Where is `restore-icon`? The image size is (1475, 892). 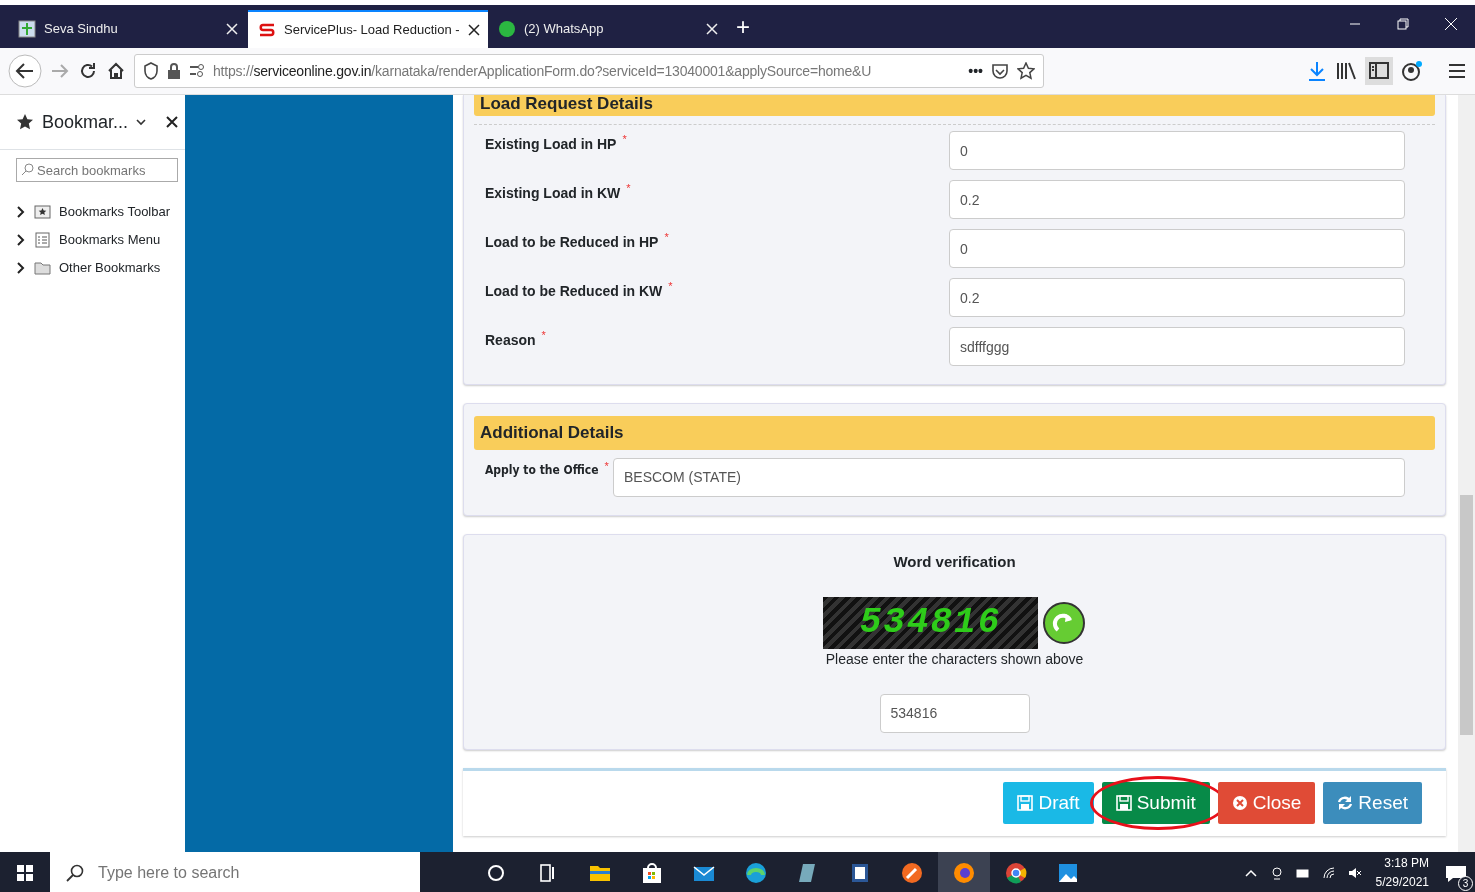 restore-icon is located at coordinates (1403, 24).